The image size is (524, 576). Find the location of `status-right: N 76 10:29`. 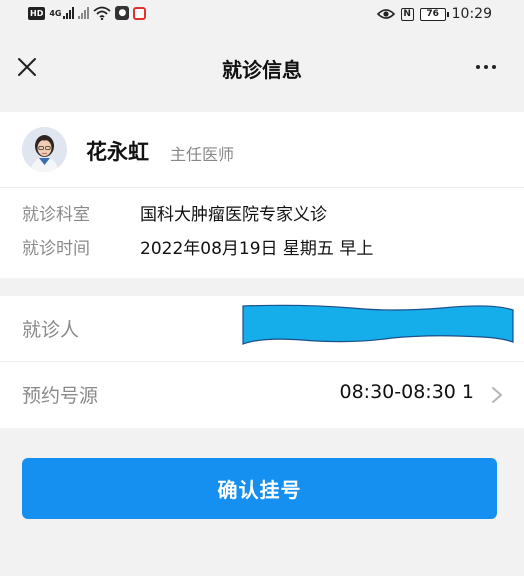

status-right: N 76 10:29 is located at coordinates (434, 14).